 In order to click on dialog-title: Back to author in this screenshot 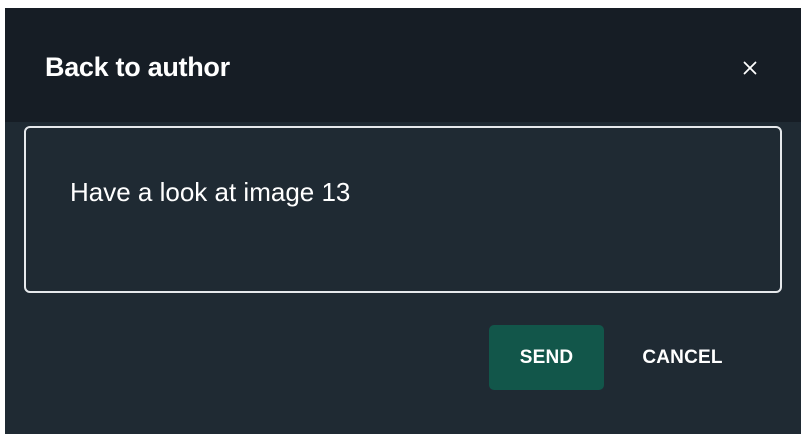, I will do `click(137, 67)`.